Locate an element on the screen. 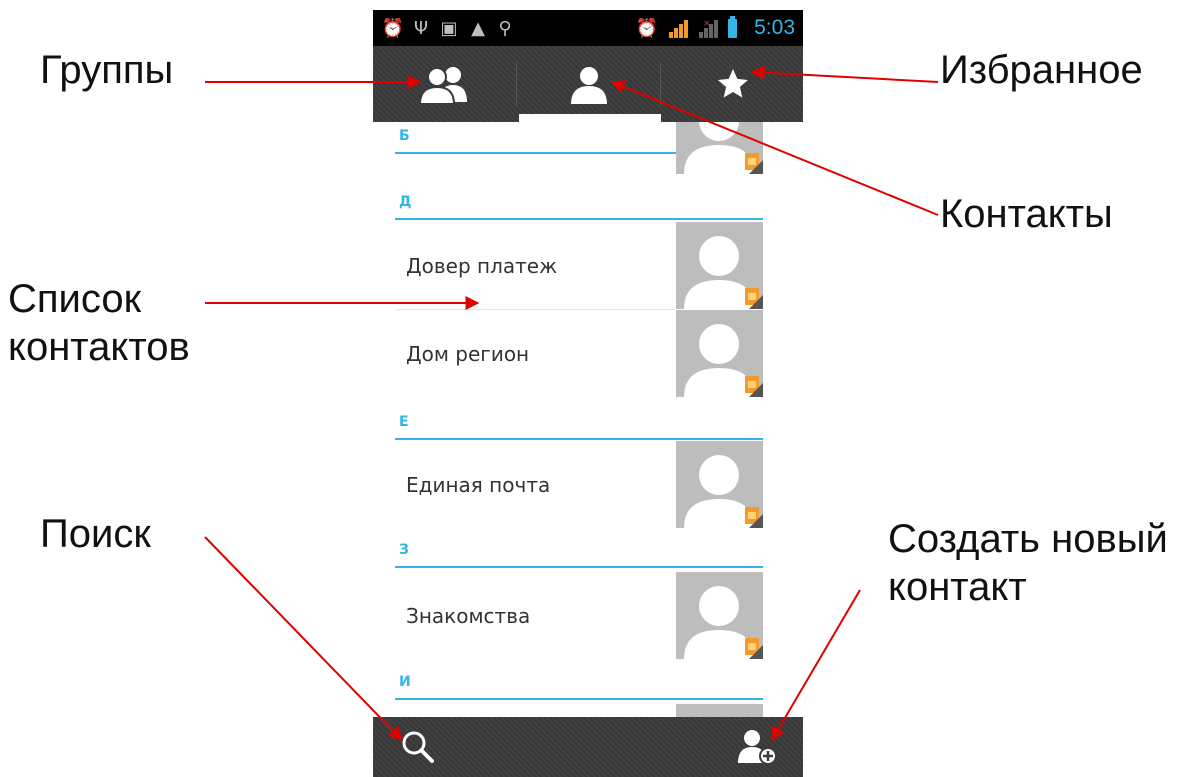 This screenshot has height=777, width=1190. add-contact-icon is located at coordinates (757, 747).